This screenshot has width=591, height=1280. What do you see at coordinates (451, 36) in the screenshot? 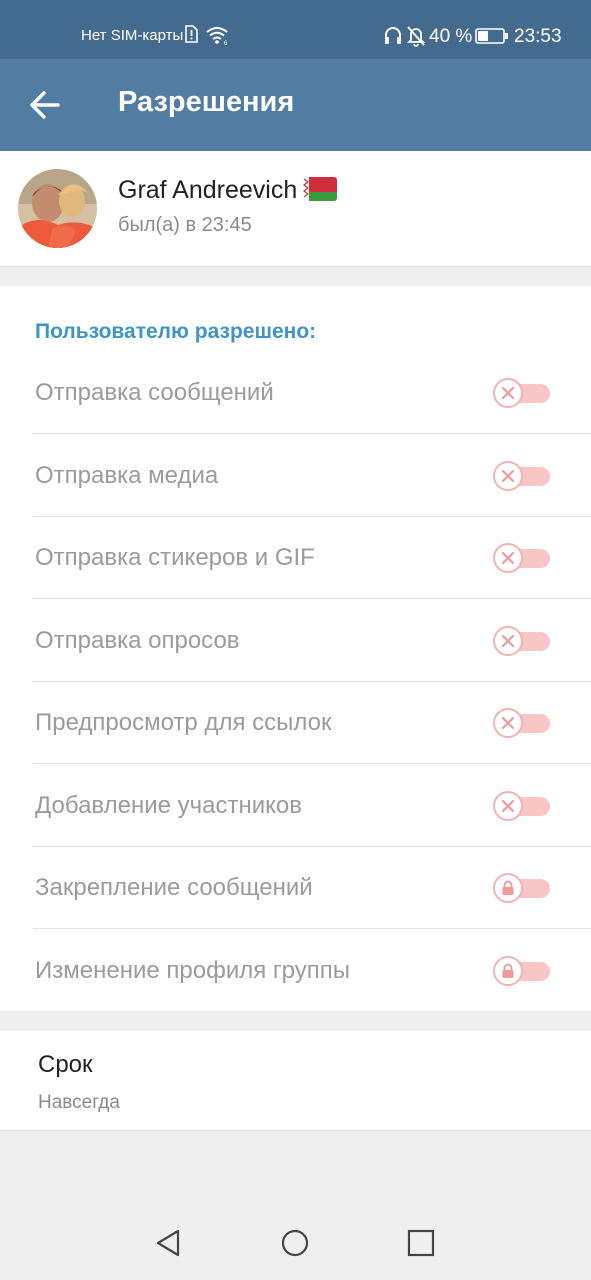
I see `battery-percent: 40 %` at bounding box center [451, 36].